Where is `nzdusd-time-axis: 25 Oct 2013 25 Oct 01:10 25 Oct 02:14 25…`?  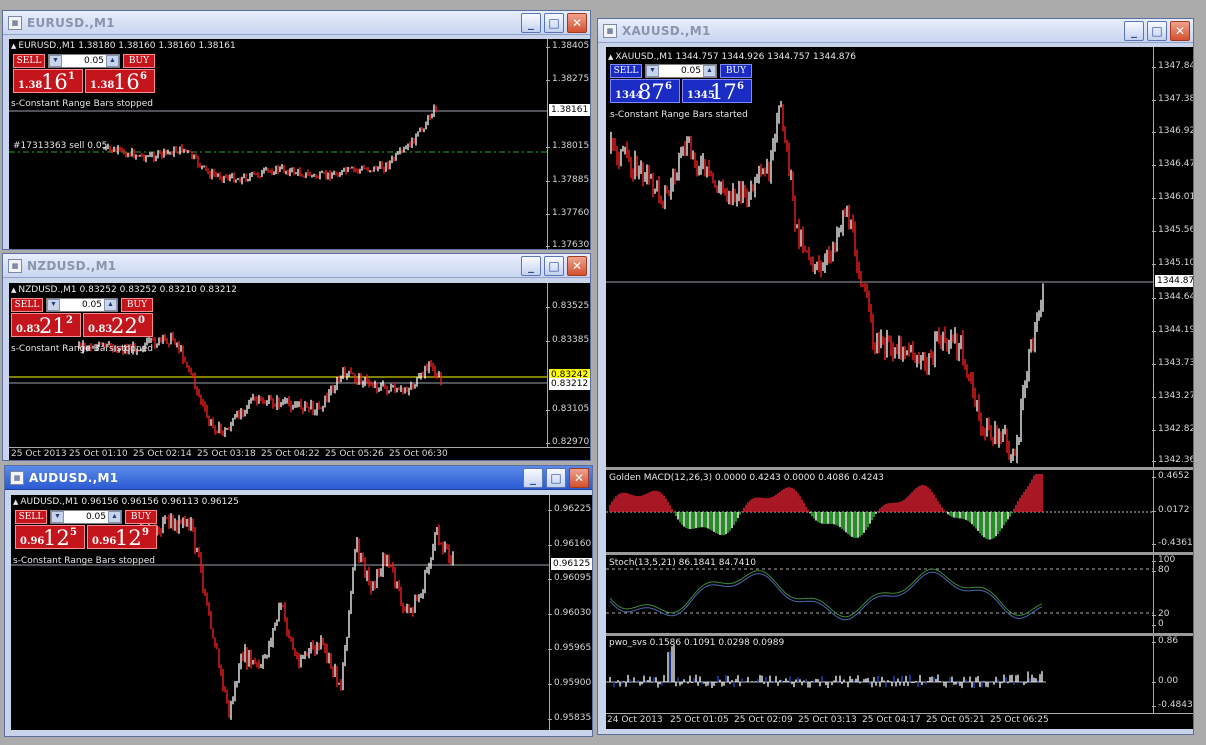
nzdusd-time-axis: 25 Oct 2013 25 Oct 01:10 25 Oct 02:14 25… is located at coordinates (299, 453).